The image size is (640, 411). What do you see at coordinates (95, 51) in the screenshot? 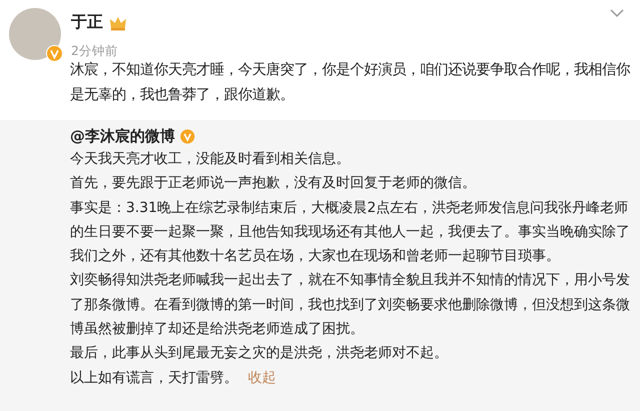
I see `post-time: 2分钟前` at bounding box center [95, 51].